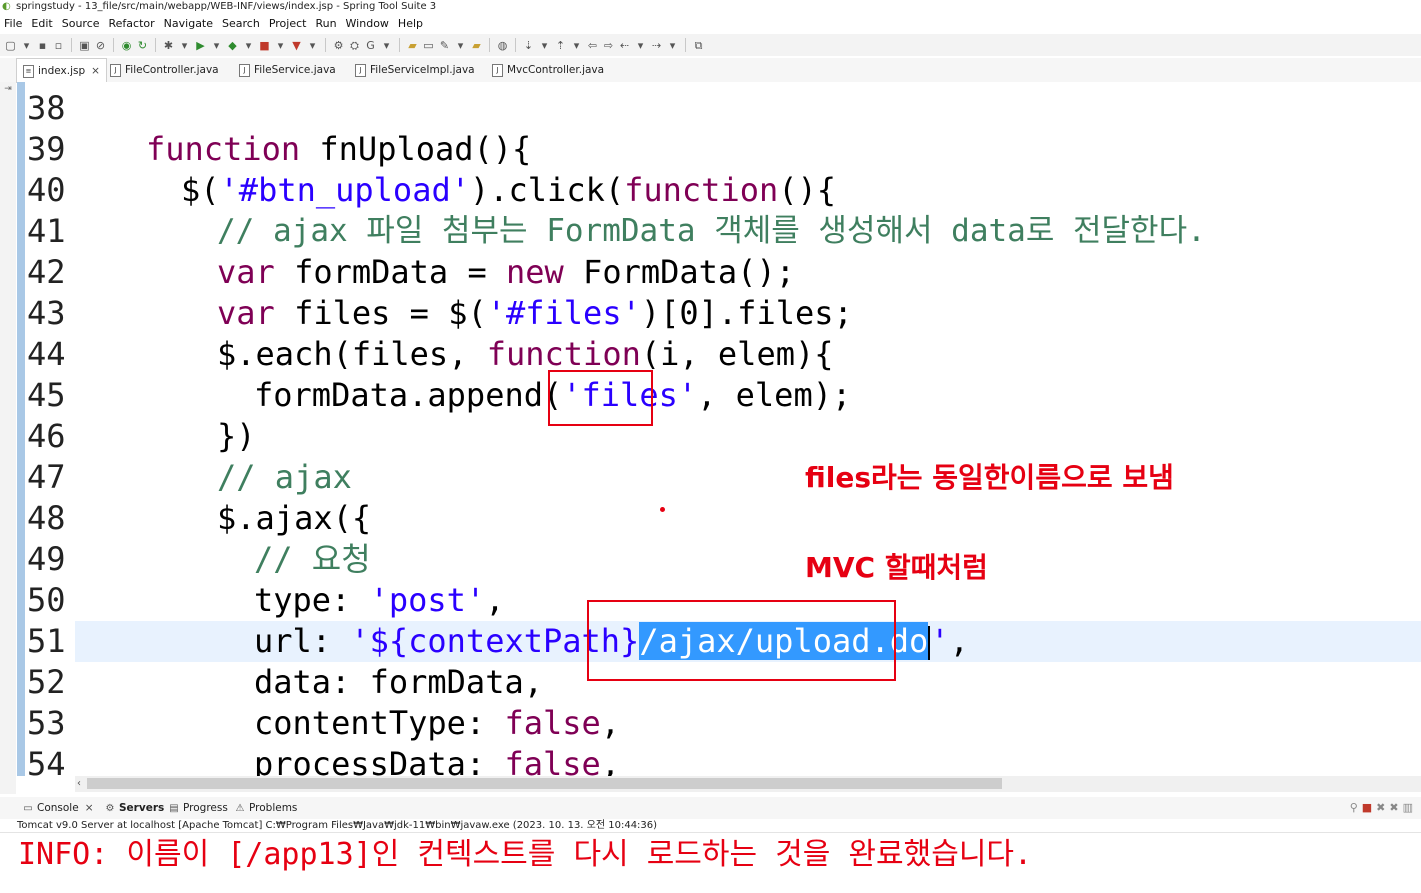 Image resolution: width=1421 pixels, height=893 pixels. What do you see at coordinates (807, 190) in the screenshot?
I see `code-text: (){` at bounding box center [807, 190].